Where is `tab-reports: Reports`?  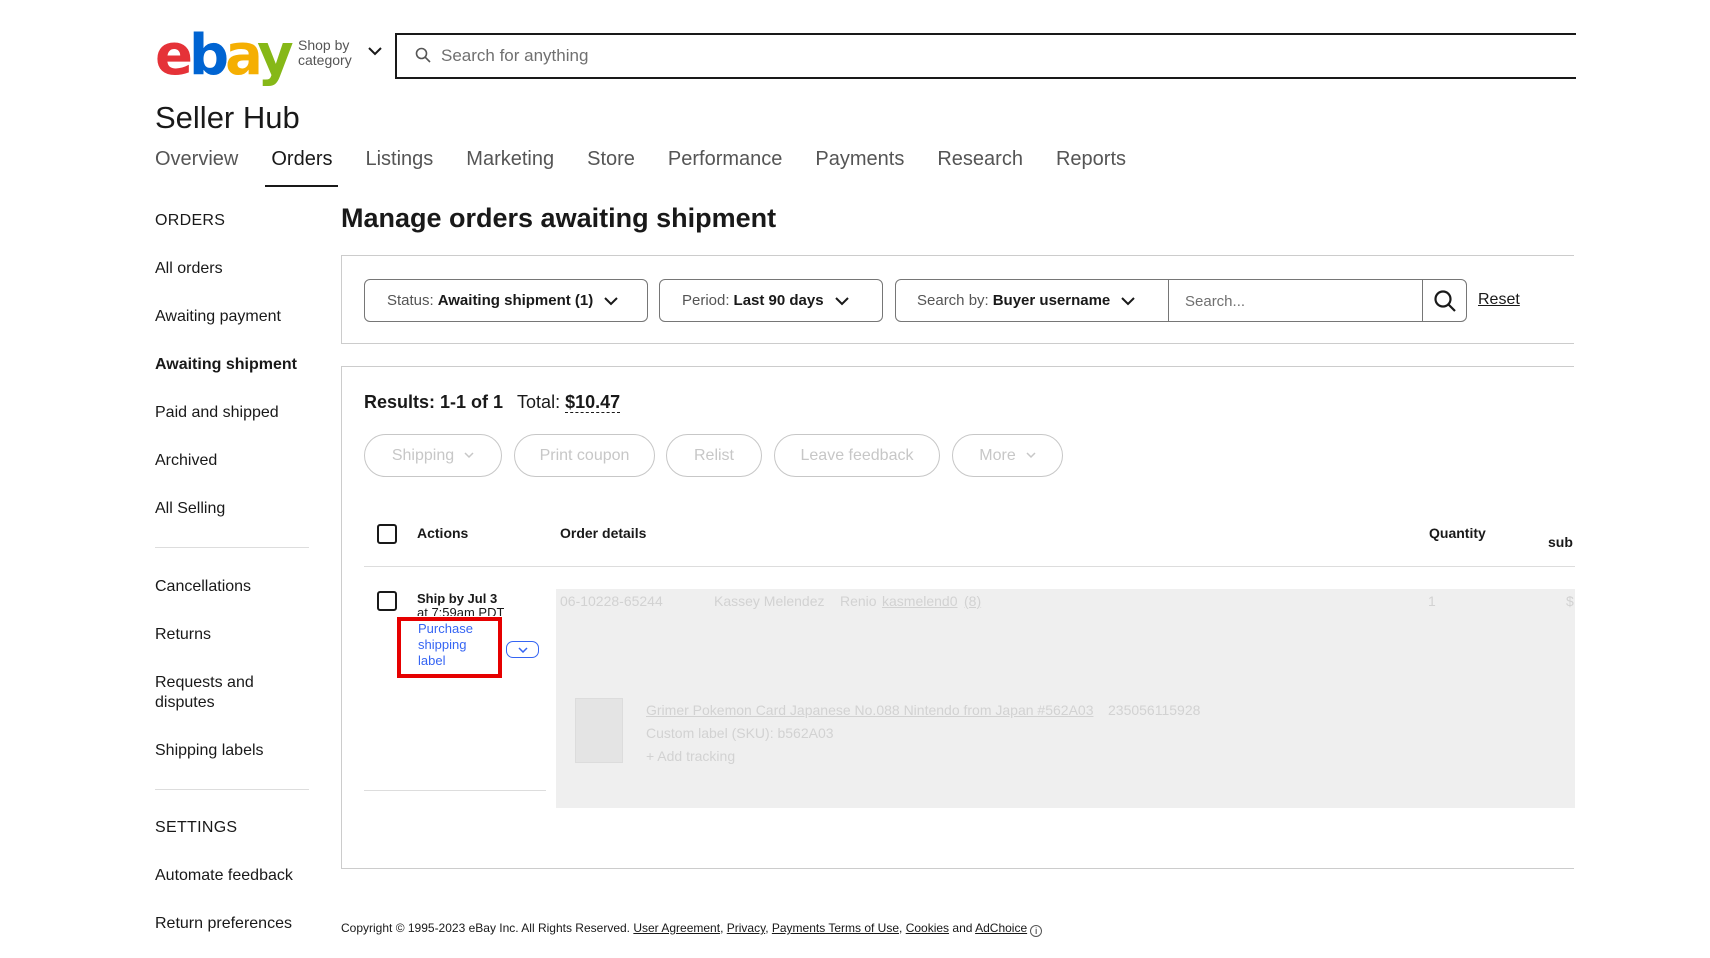
tab-reports: Reports is located at coordinates (1091, 168).